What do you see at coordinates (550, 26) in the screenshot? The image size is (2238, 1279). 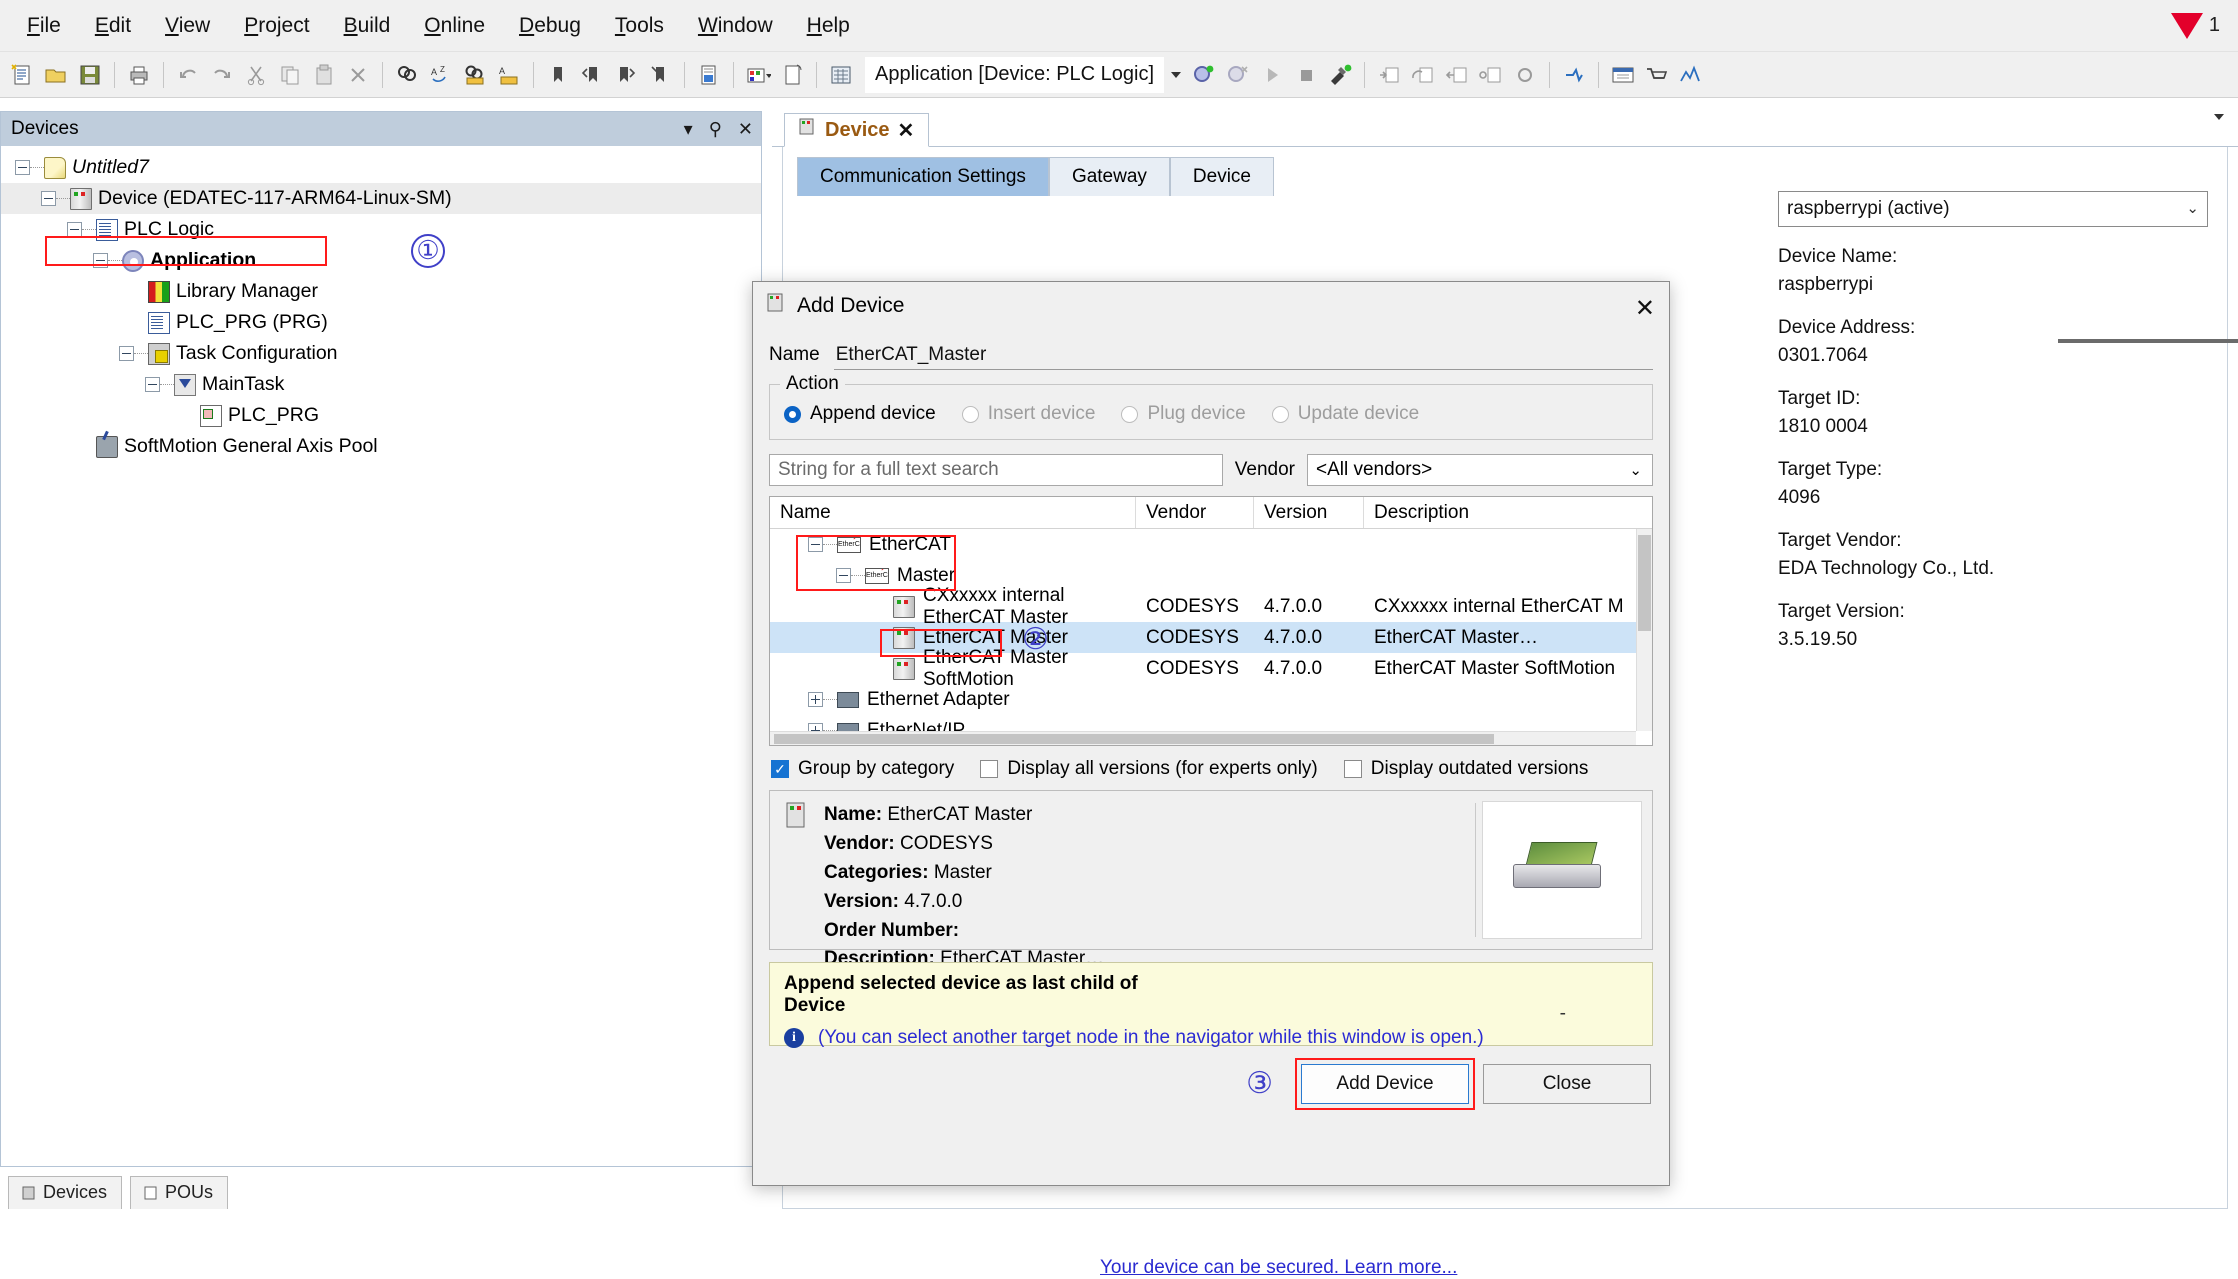 I see `menu-item-debug: Debug` at bounding box center [550, 26].